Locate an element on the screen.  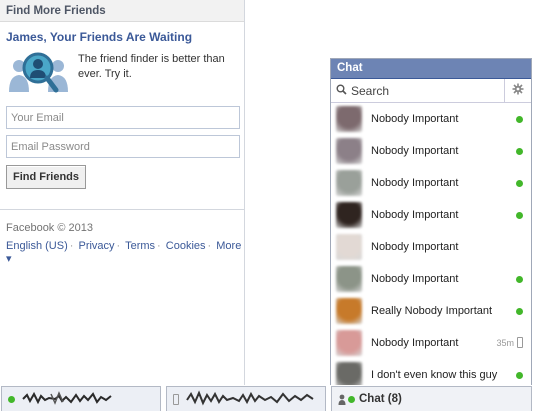
chat-friend-row: I don't even know this guy is located at coordinates (431, 372).